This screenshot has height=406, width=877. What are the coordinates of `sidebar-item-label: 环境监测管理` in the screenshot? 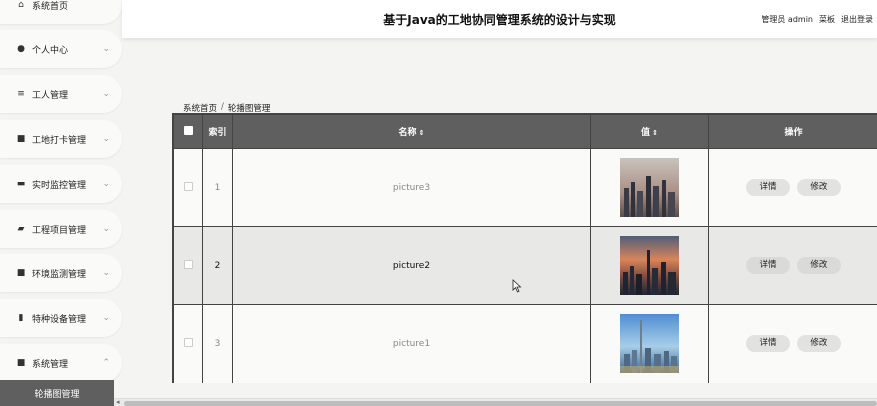 It's located at (59, 274).